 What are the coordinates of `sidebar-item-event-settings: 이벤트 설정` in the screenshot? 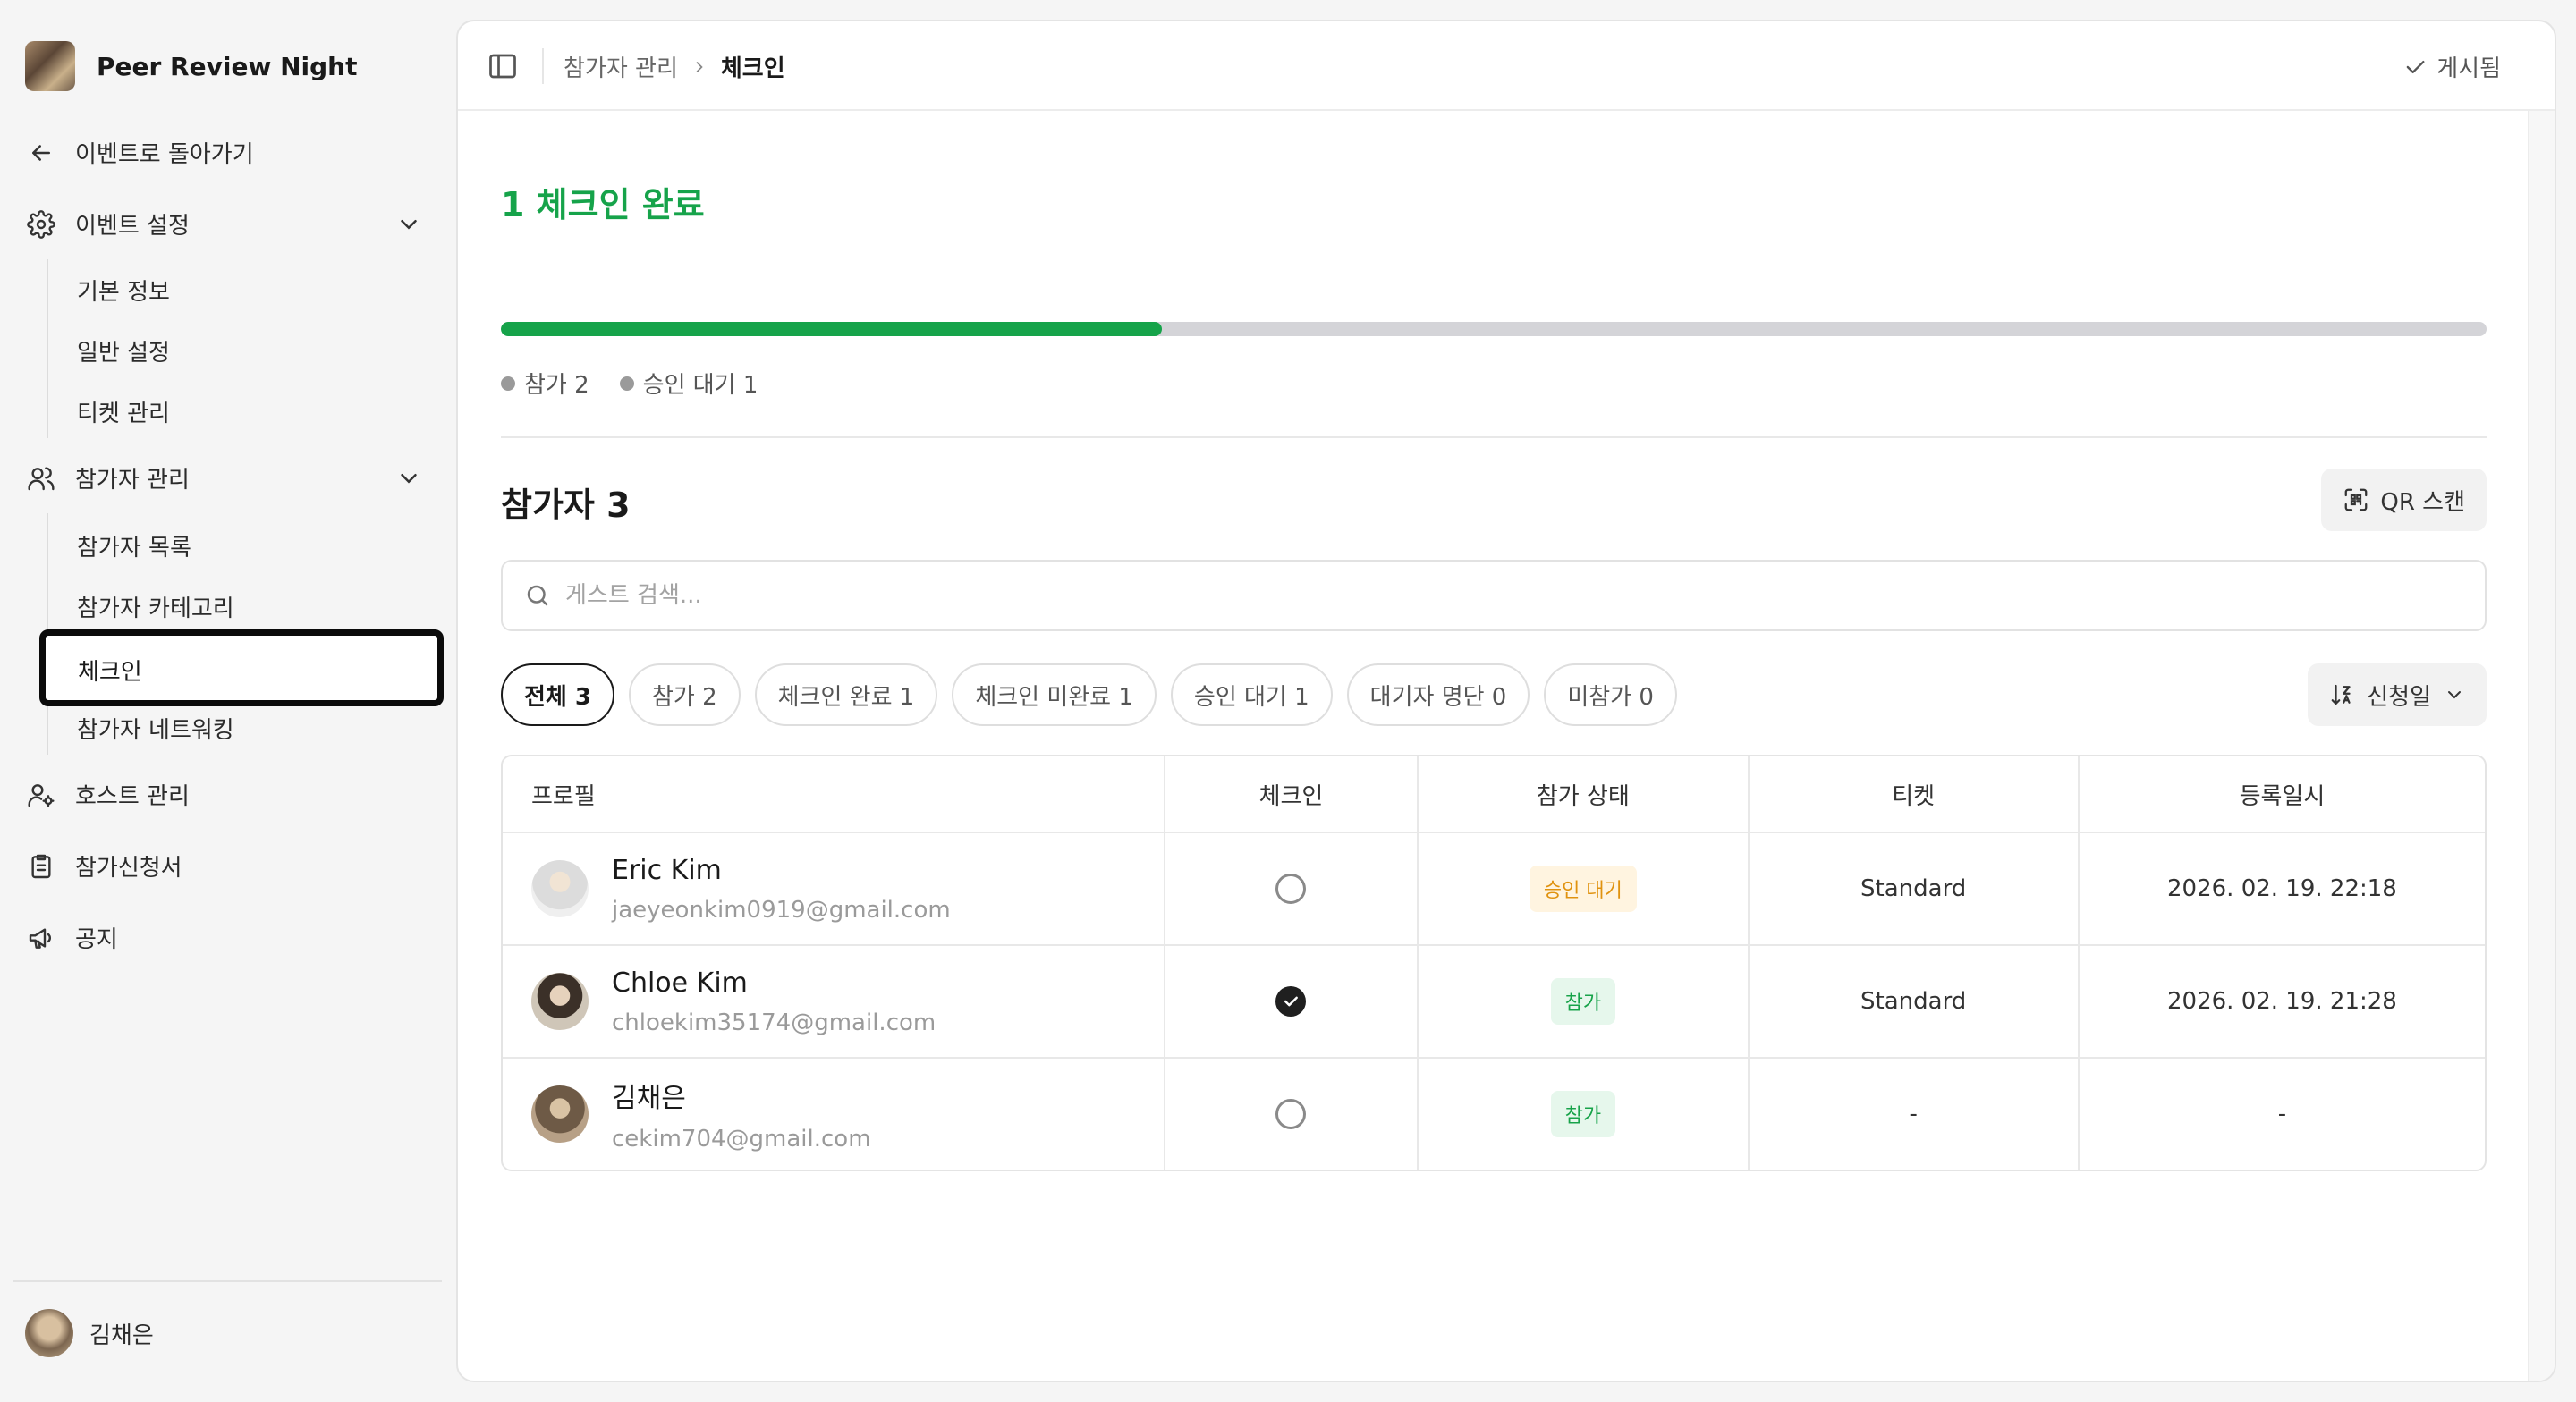 It's located at (223, 224).